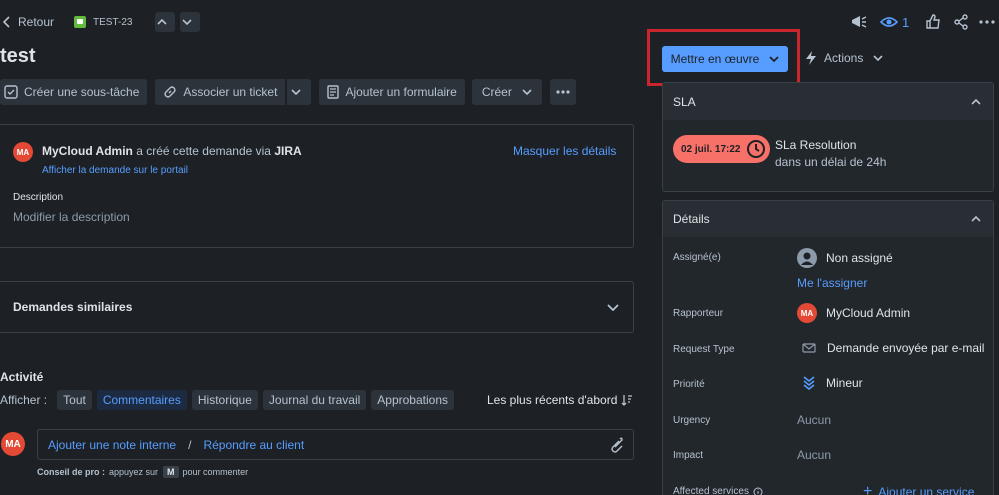 The height and width of the screenshot is (495, 999). What do you see at coordinates (828, 219) in the screenshot?
I see `details-header: Détails` at bounding box center [828, 219].